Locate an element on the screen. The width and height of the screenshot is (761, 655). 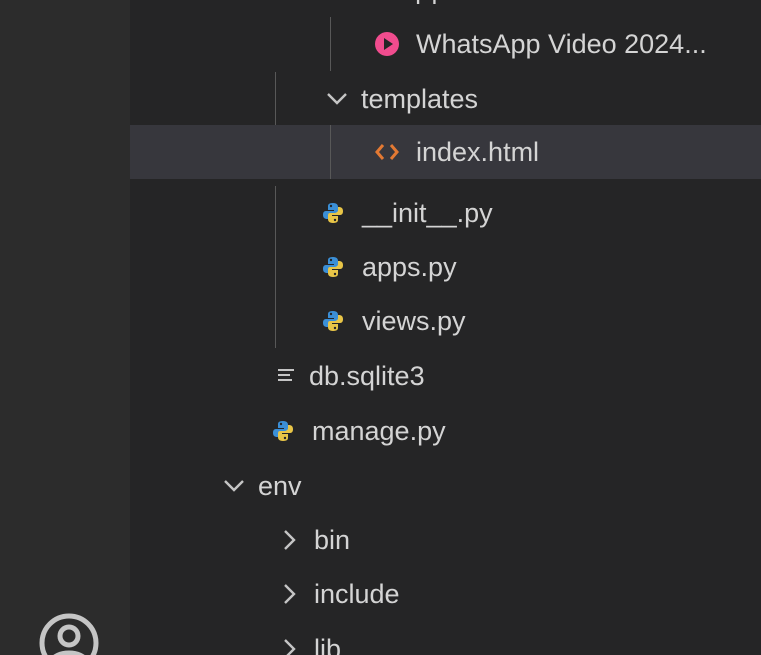
tree-item-manage-py: manage.py is located at coordinates (445, 431).